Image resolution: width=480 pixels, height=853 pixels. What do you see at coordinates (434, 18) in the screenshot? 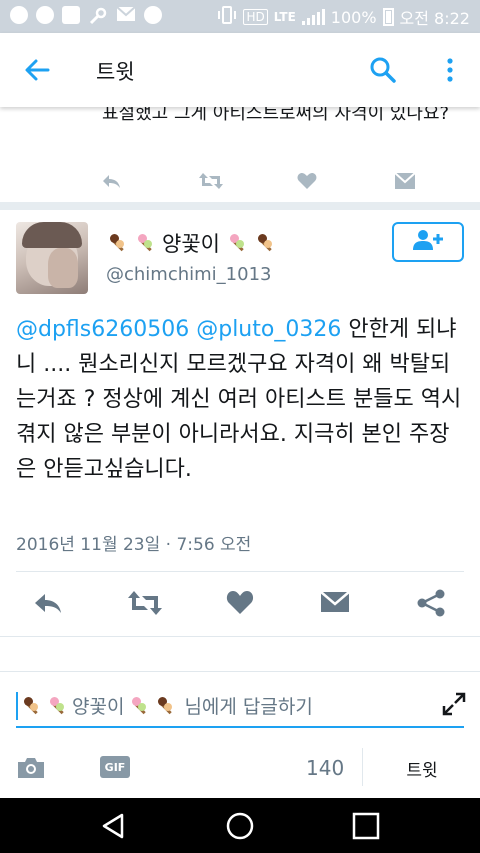
I see `clock: 오전 8:22` at bounding box center [434, 18].